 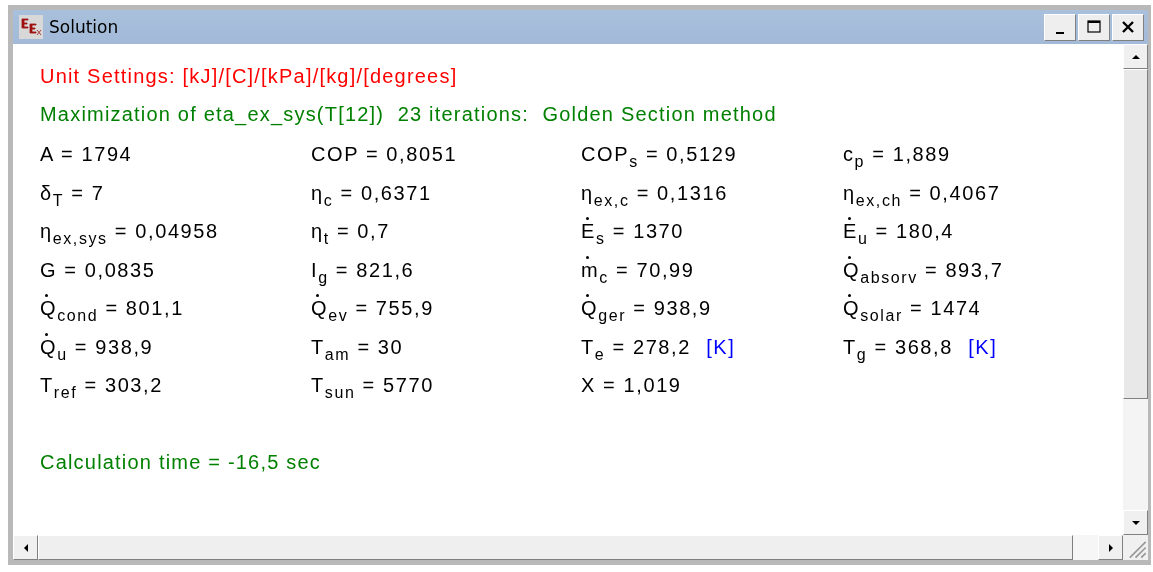 What do you see at coordinates (249, 76) in the screenshot?
I see `solution-note: Unit Settings: [kJ]/[C]/[kPa]/[kg]/[degrees]` at bounding box center [249, 76].